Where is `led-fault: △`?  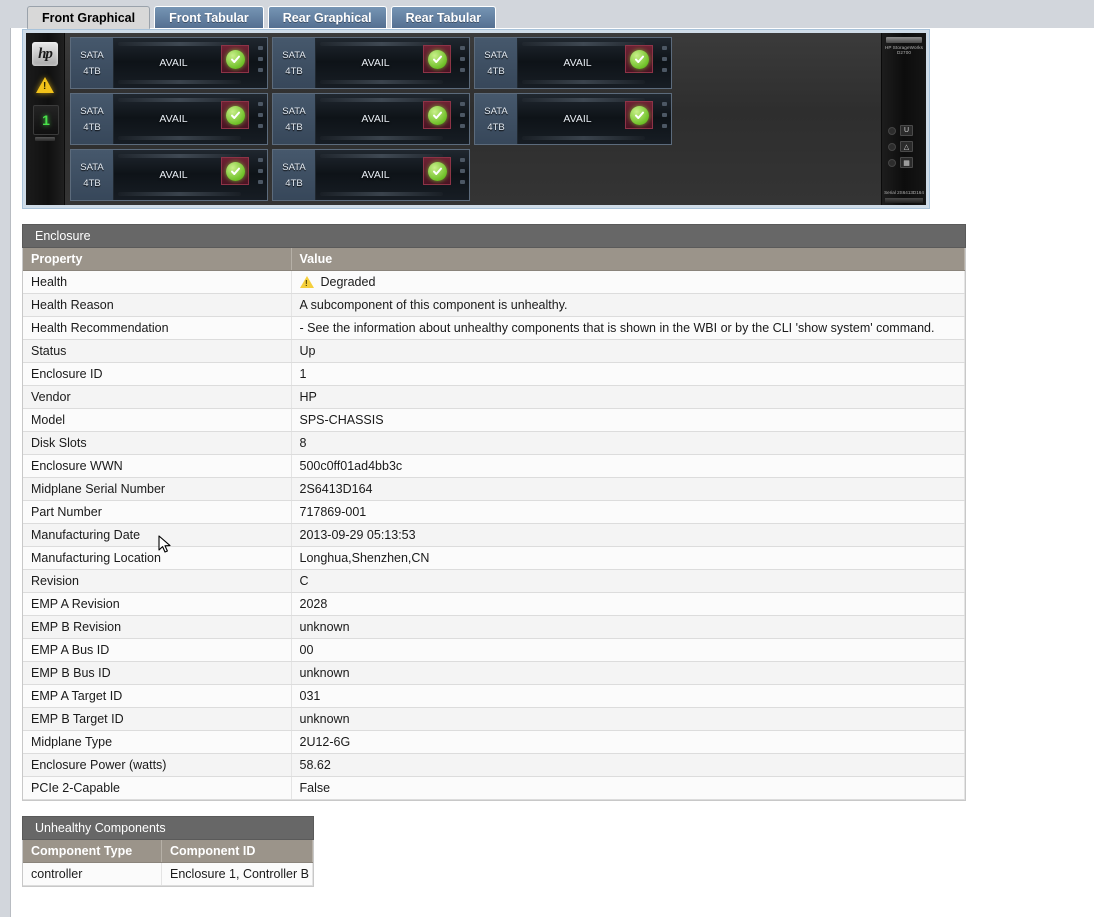
led-fault: △ is located at coordinates (900, 146).